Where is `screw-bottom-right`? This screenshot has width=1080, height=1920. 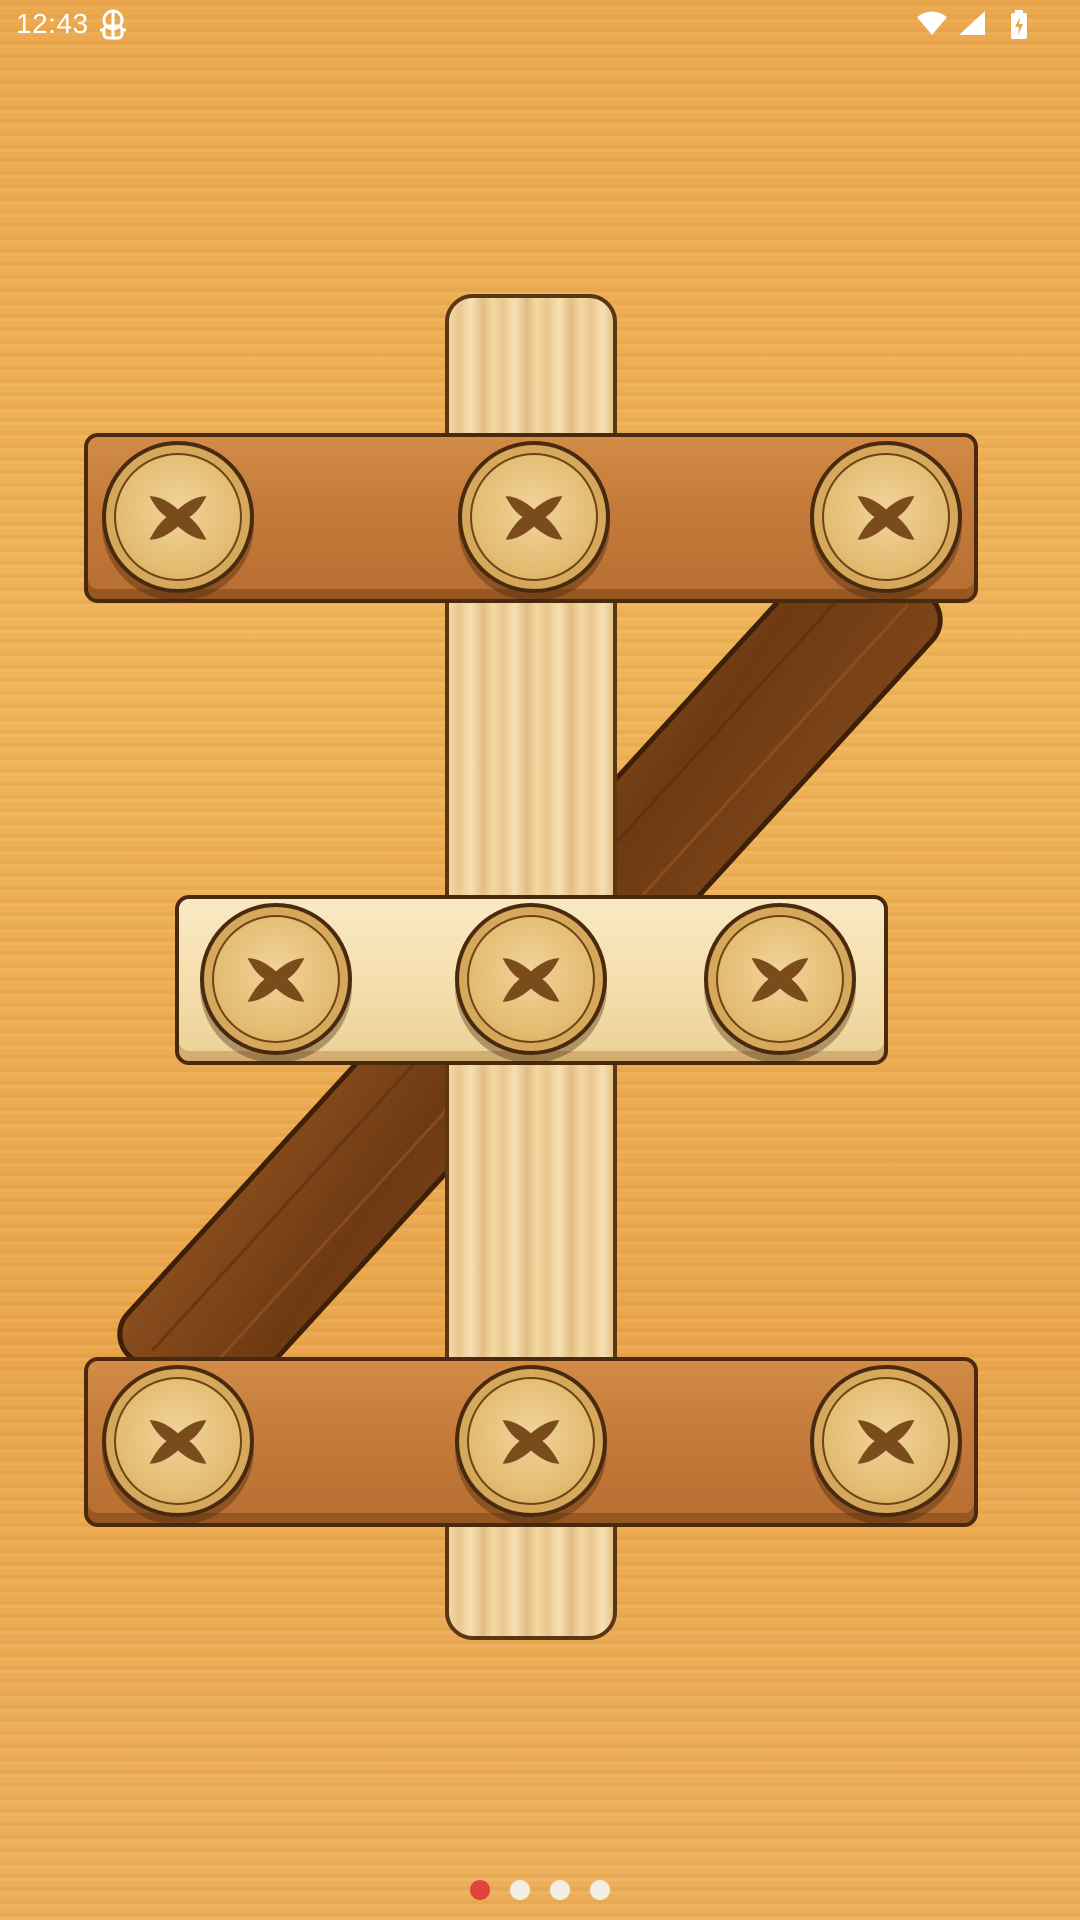
screw-bottom-right is located at coordinates (886, 1441).